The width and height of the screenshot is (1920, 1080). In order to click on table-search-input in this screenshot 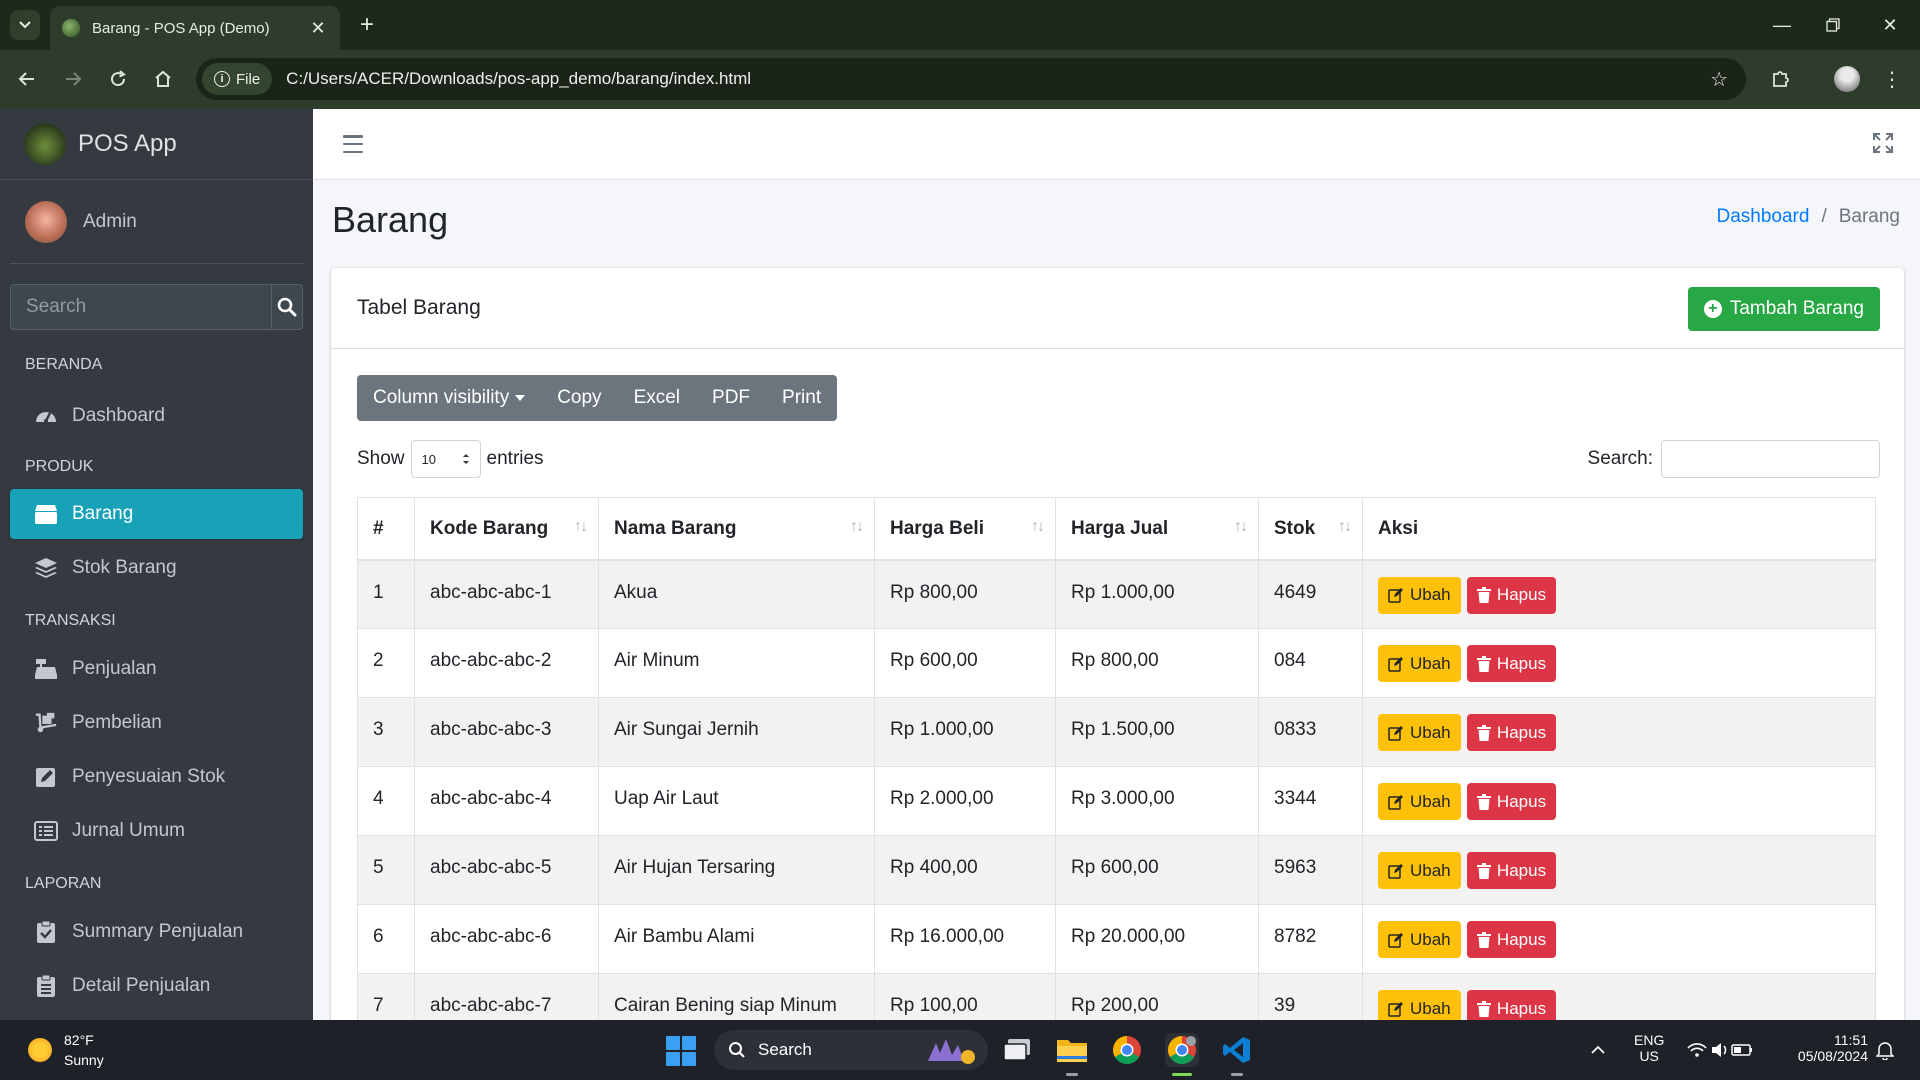, I will do `click(1770, 459)`.